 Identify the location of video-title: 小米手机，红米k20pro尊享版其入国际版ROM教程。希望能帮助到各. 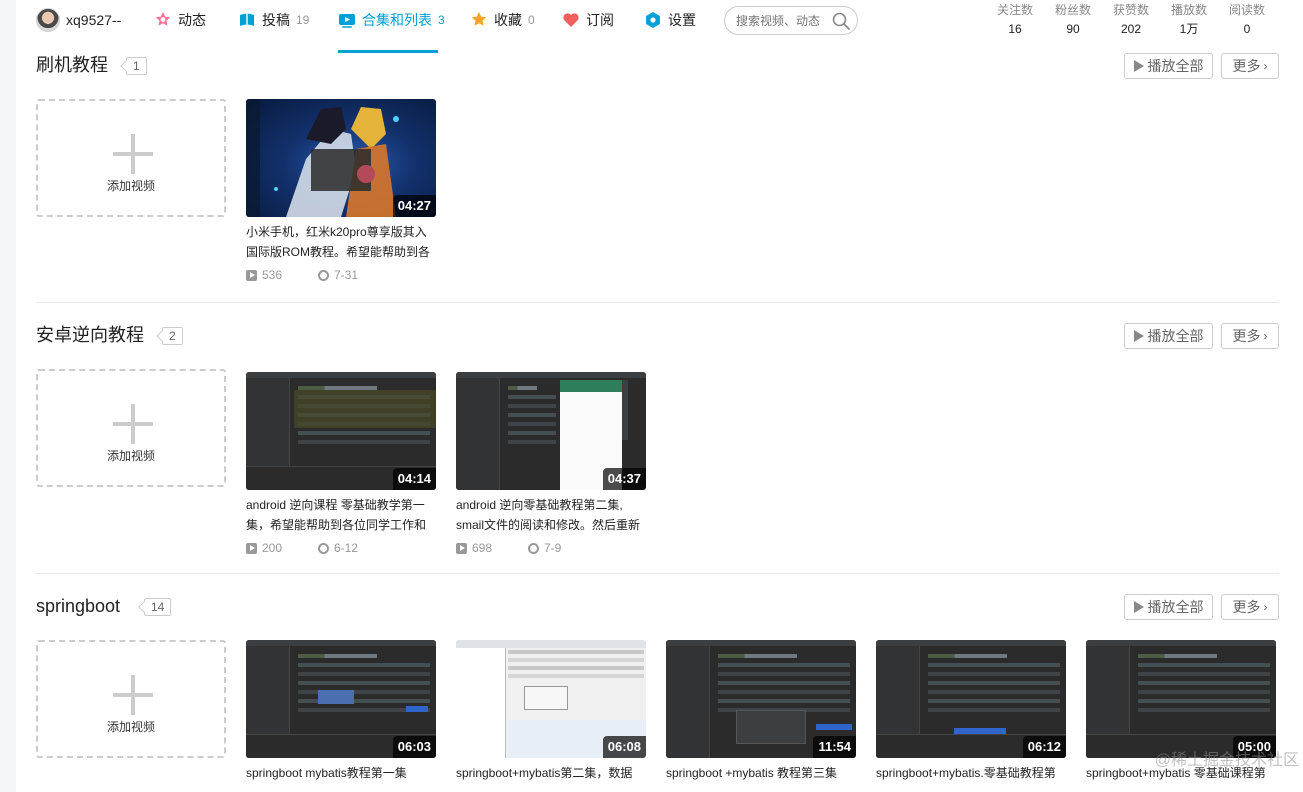
(341, 242).